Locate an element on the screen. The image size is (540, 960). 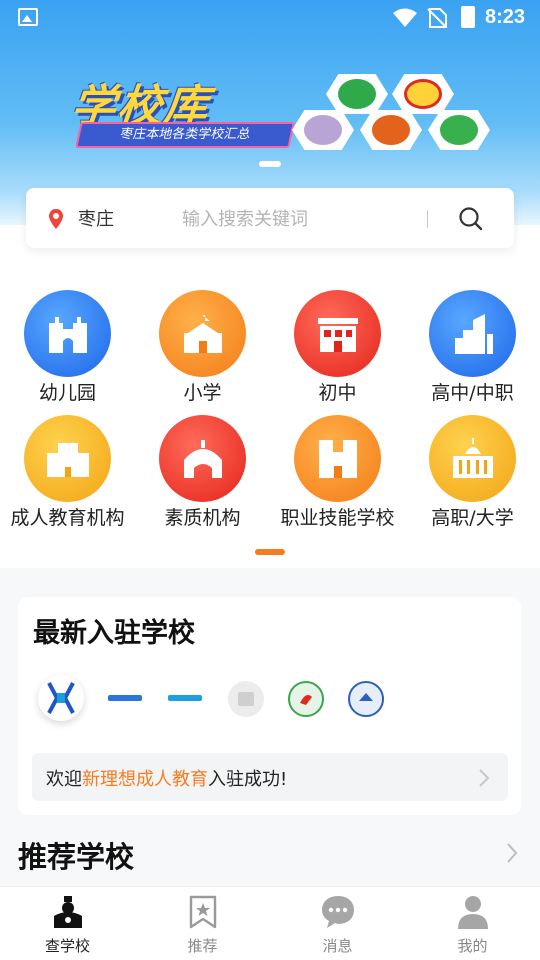
carousel-indicator is located at coordinates (270, 164).